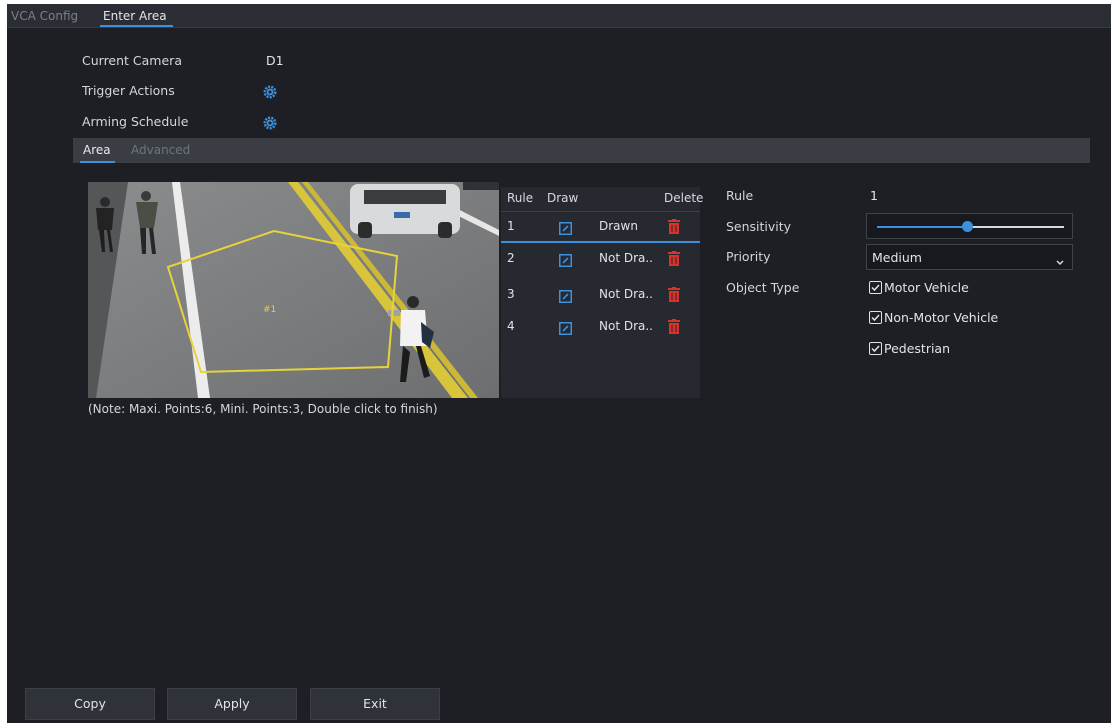 Image resolution: width=1117 pixels, height=723 pixels. What do you see at coordinates (232, 704) in the screenshot?
I see `apply-button: Apply` at bounding box center [232, 704].